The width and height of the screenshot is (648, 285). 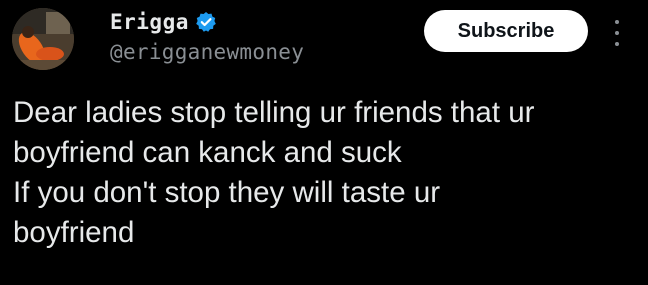 I want to click on avatar-image, so click(x=43, y=39).